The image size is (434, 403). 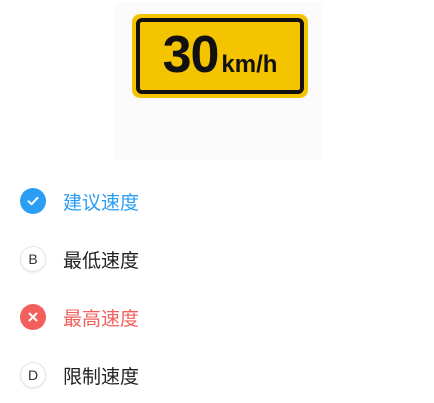 I want to click on option-b: B 最低速度, so click(x=79, y=259).